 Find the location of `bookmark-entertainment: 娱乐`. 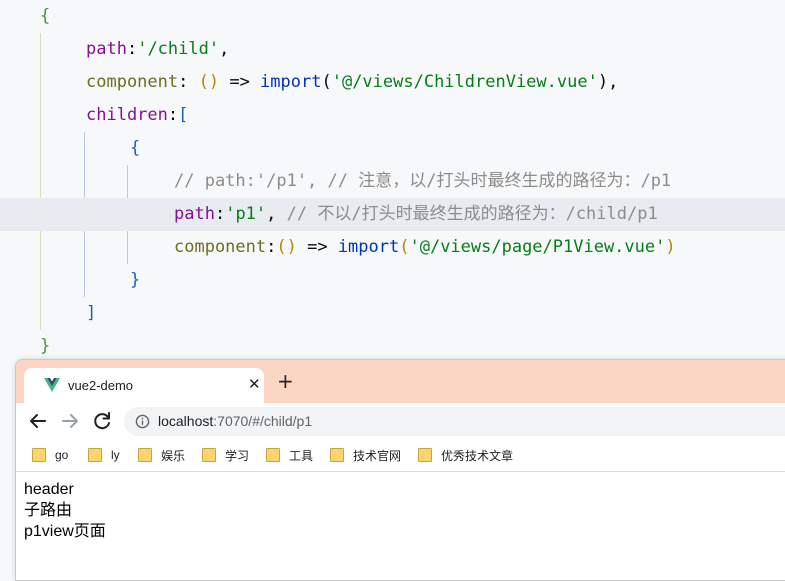

bookmark-entertainment: 娱乐 is located at coordinates (161, 455).